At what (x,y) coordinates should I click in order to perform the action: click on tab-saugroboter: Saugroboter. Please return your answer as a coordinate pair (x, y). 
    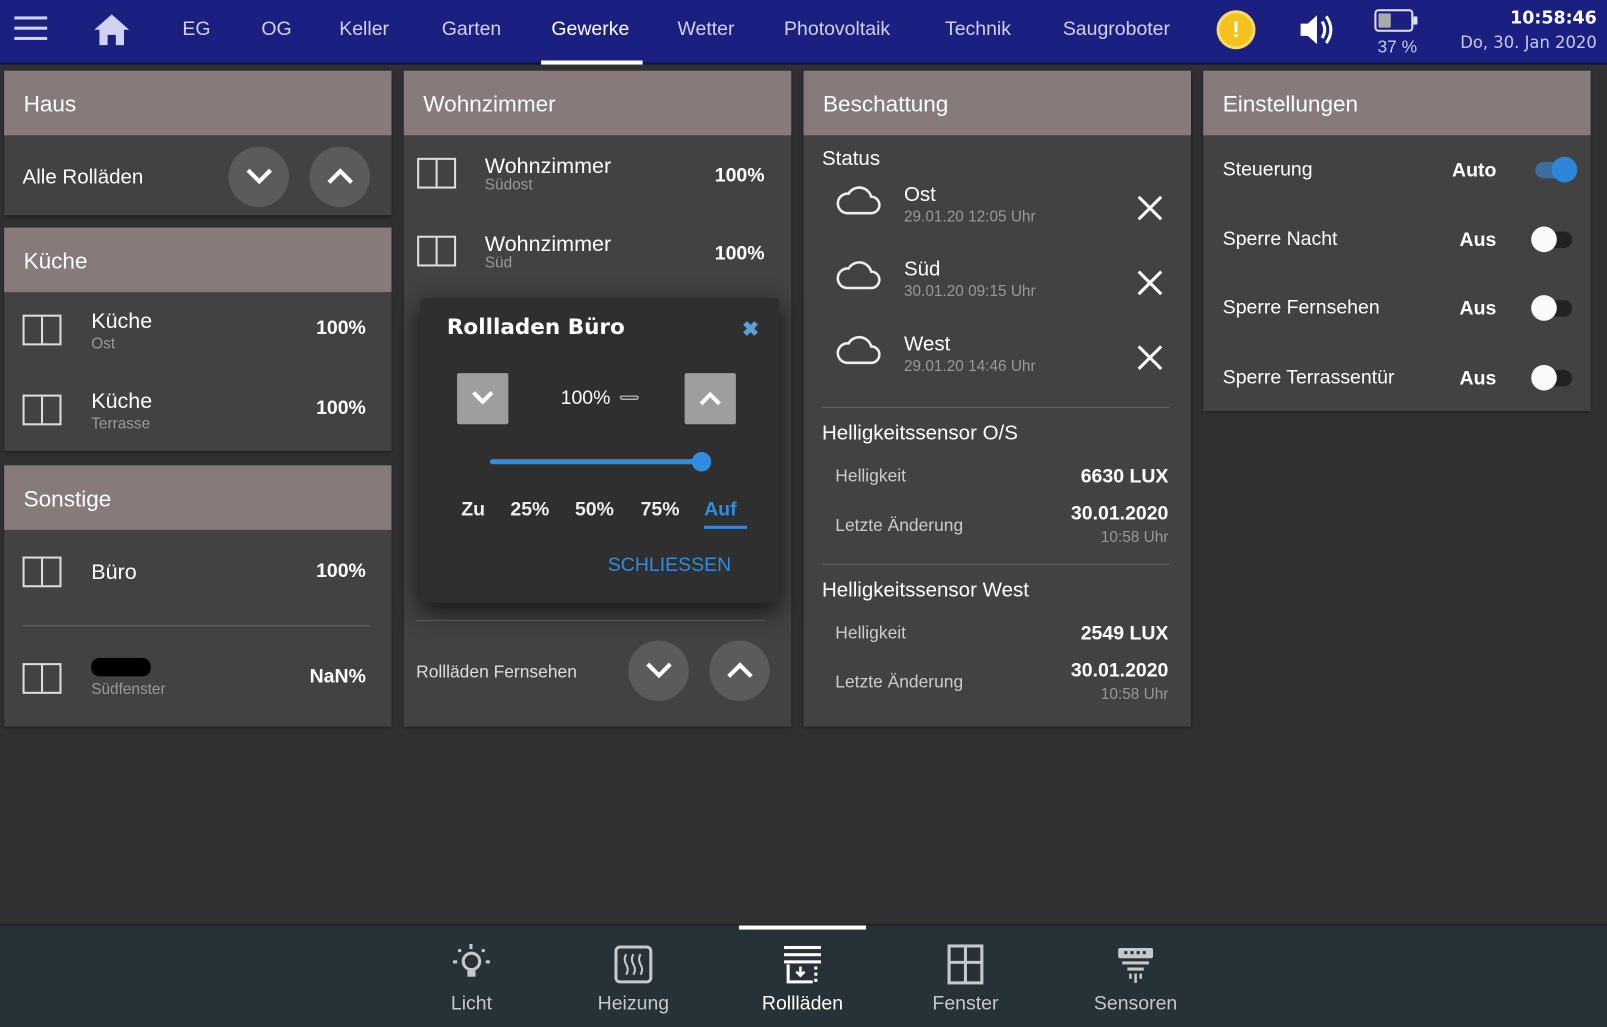
    Looking at the image, I should click on (1116, 29).